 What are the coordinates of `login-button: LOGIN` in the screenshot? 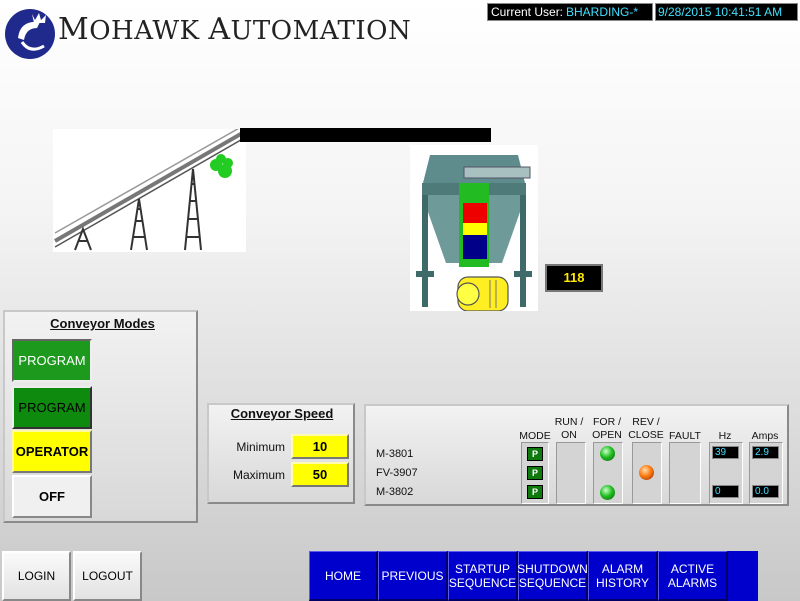 It's located at (36, 576).